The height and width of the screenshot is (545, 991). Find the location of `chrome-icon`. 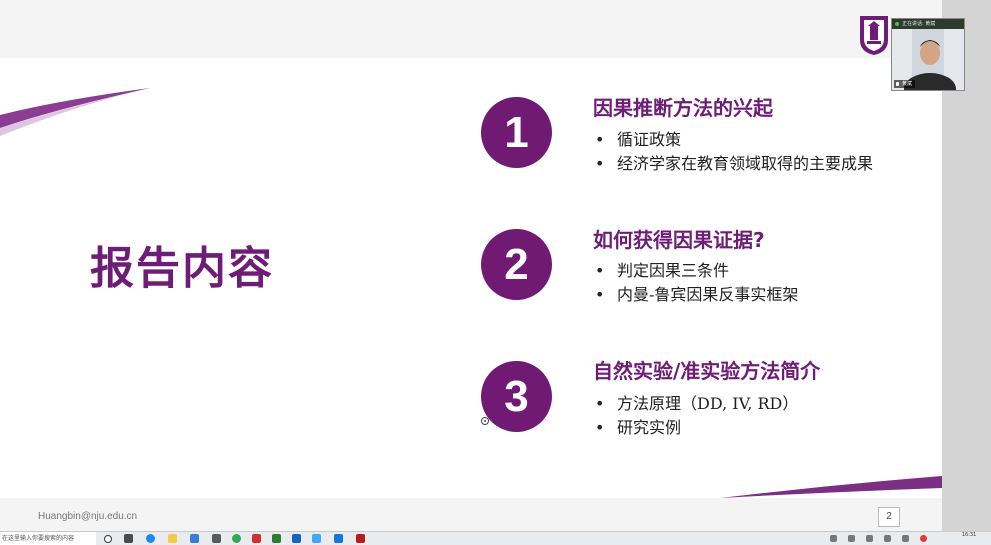

chrome-icon is located at coordinates (236, 538).